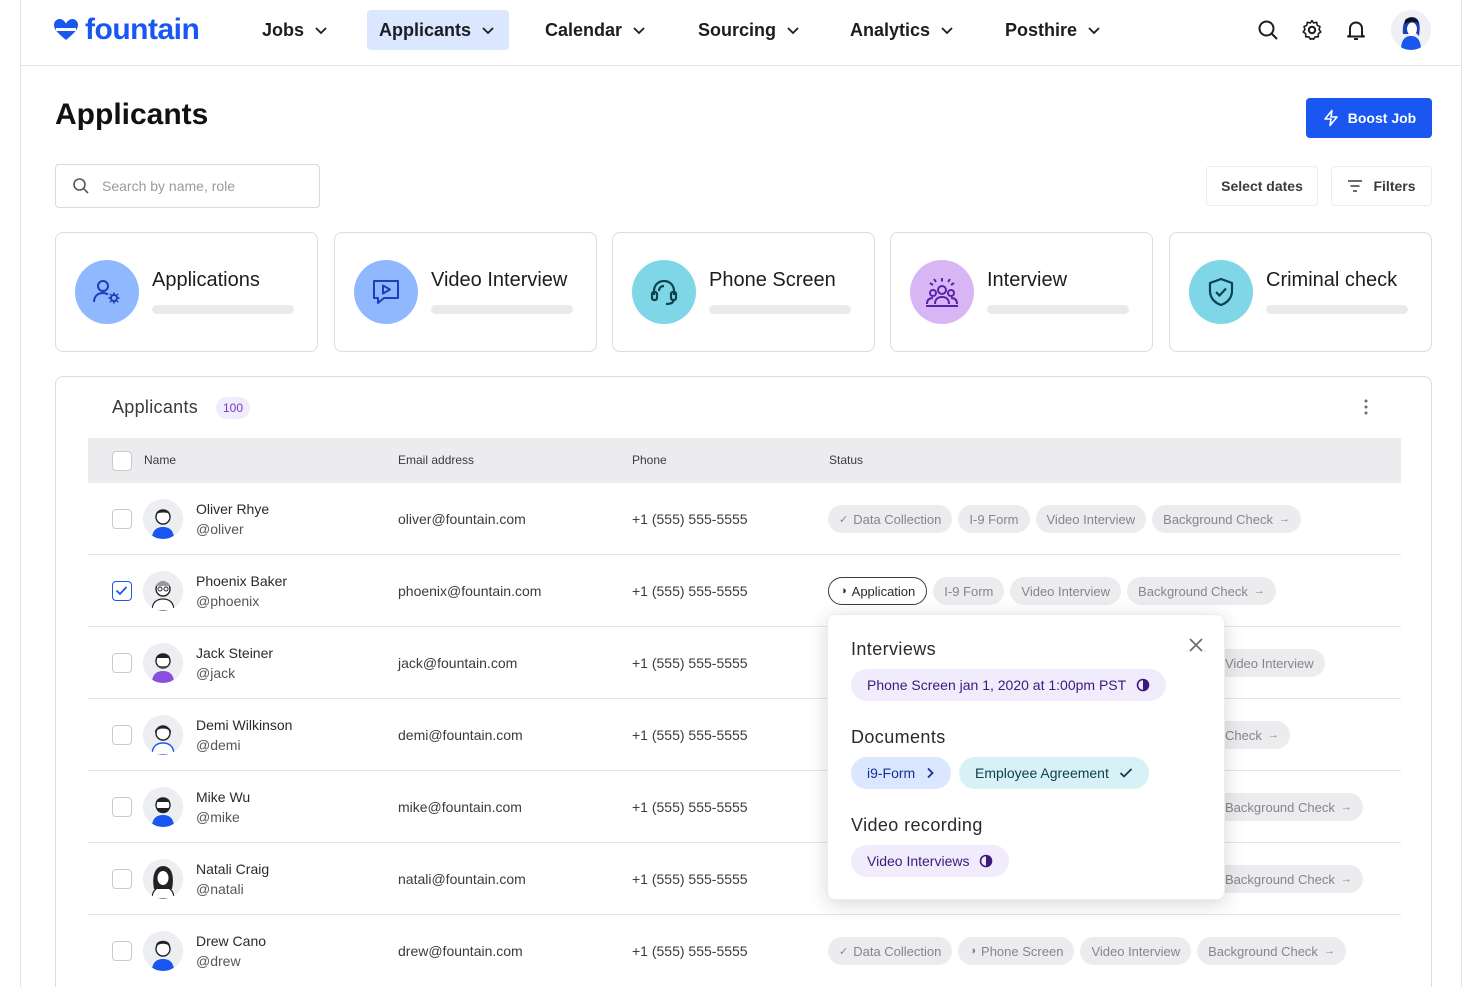  What do you see at coordinates (1312, 30) in the screenshot?
I see `gear-icon` at bounding box center [1312, 30].